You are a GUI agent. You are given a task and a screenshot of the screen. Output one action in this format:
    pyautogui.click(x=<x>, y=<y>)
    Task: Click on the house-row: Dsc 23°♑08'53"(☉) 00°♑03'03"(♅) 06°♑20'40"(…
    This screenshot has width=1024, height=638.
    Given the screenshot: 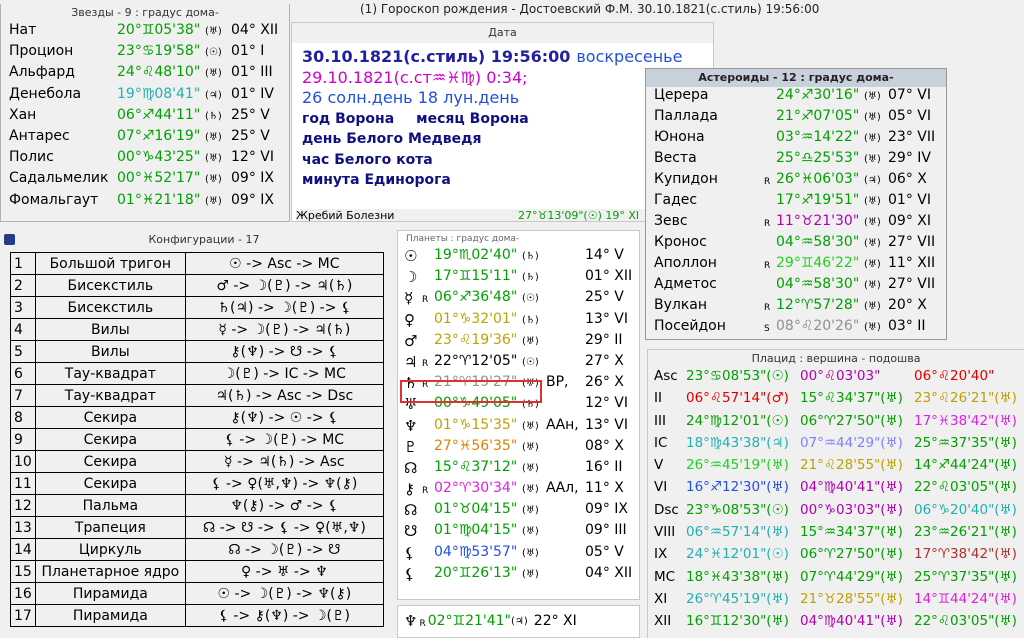 What is the action you would take?
    pyautogui.click(x=839, y=513)
    